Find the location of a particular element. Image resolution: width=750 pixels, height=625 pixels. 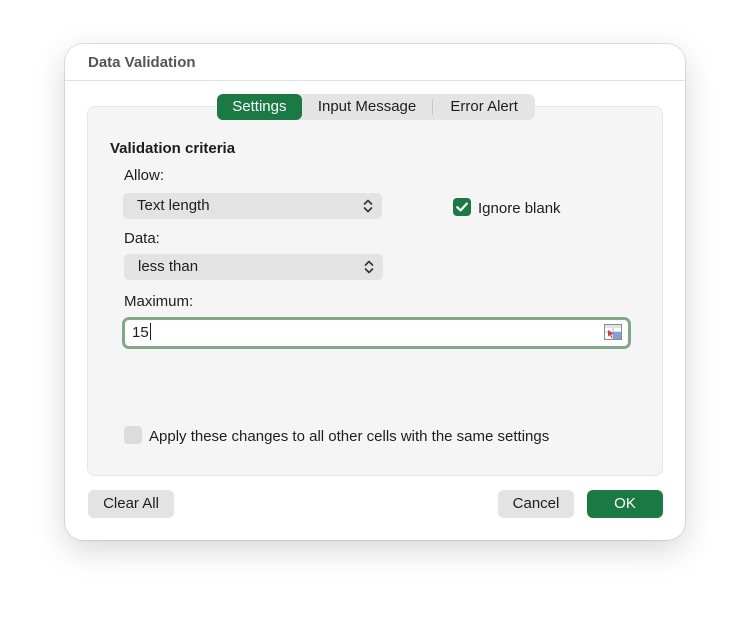

ignore-blank-checkbox is located at coordinates (462, 207).